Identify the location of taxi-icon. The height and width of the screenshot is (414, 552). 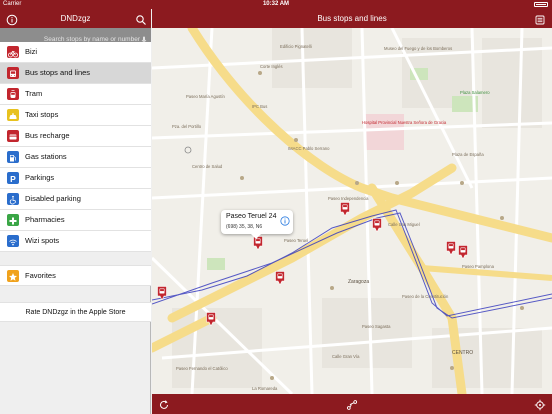
(13, 115).